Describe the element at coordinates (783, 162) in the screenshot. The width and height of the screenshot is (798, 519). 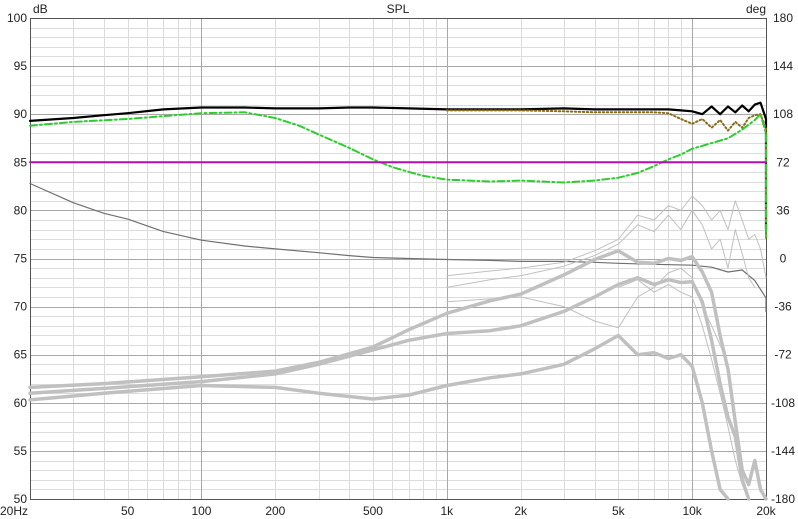
I see `y-right-tick-label: 72` at that location.